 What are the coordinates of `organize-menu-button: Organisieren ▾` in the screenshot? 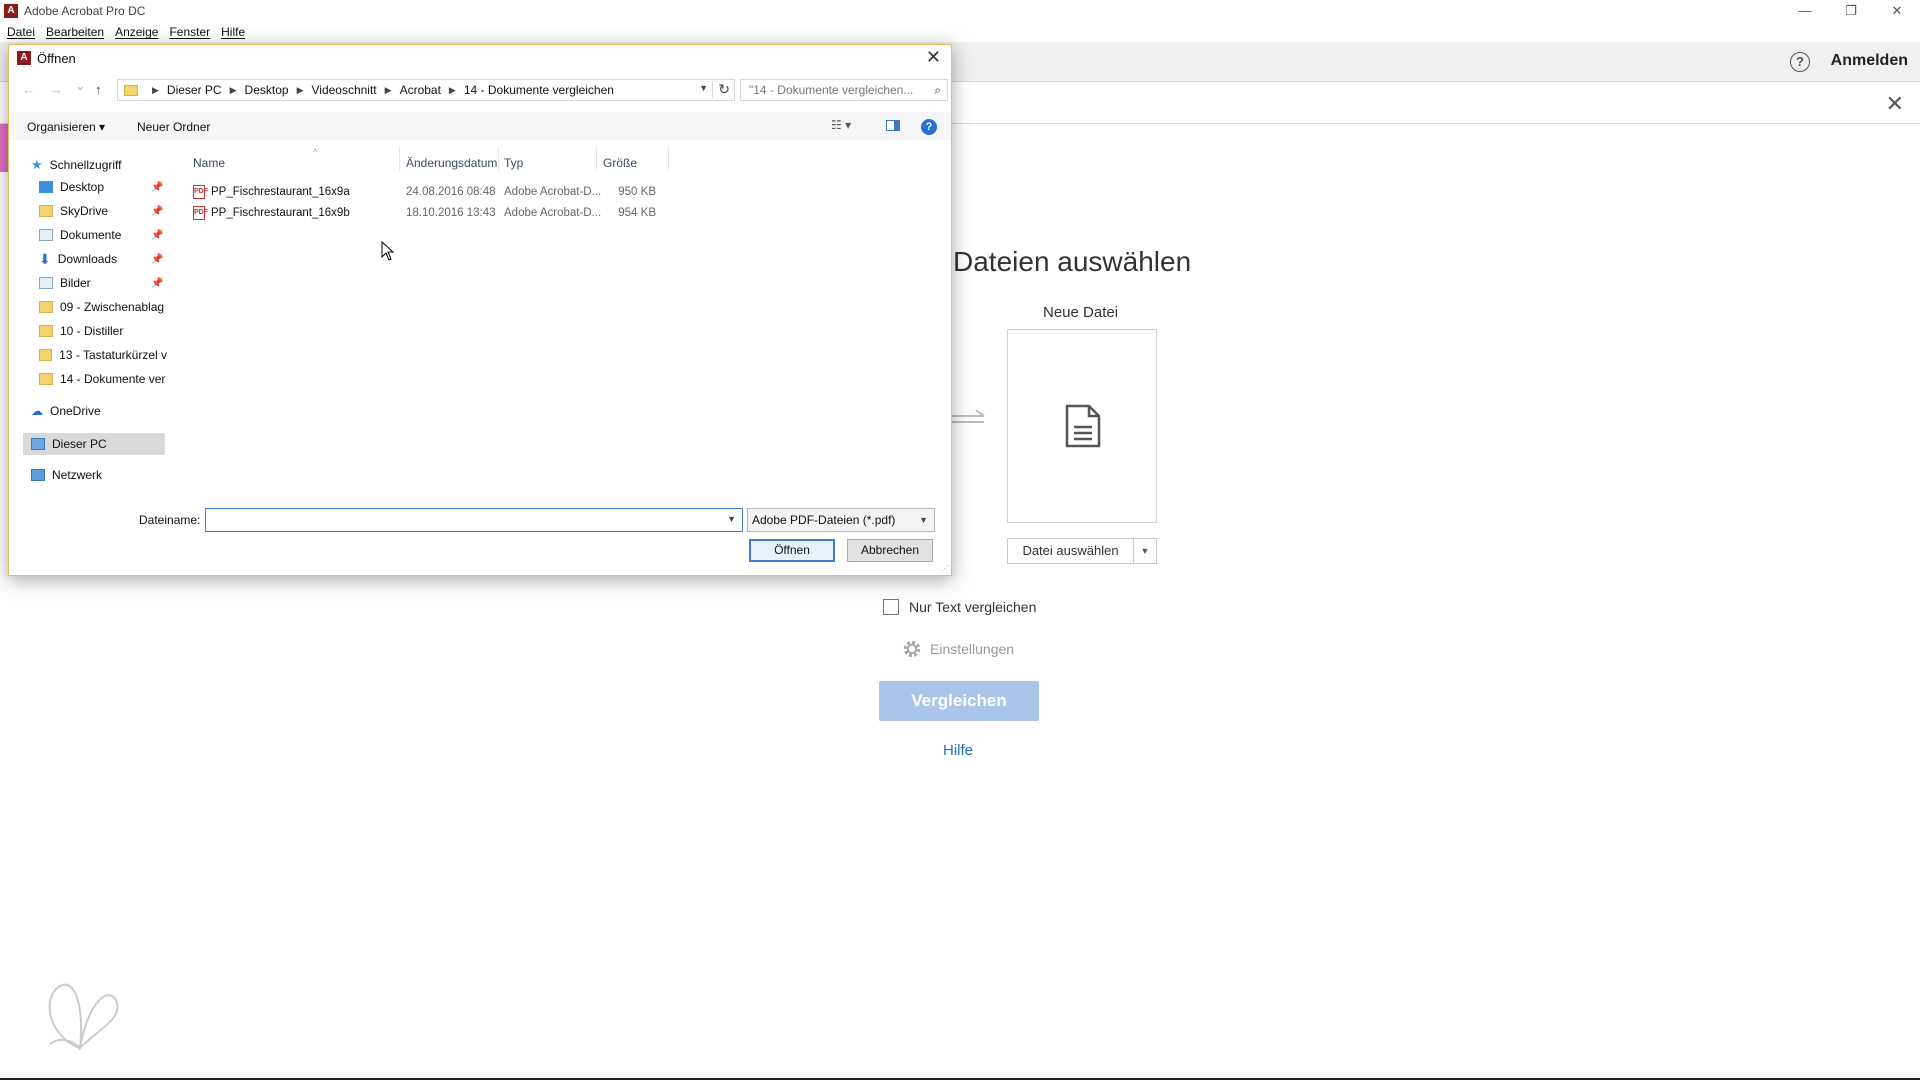 It's located at (66, 127).